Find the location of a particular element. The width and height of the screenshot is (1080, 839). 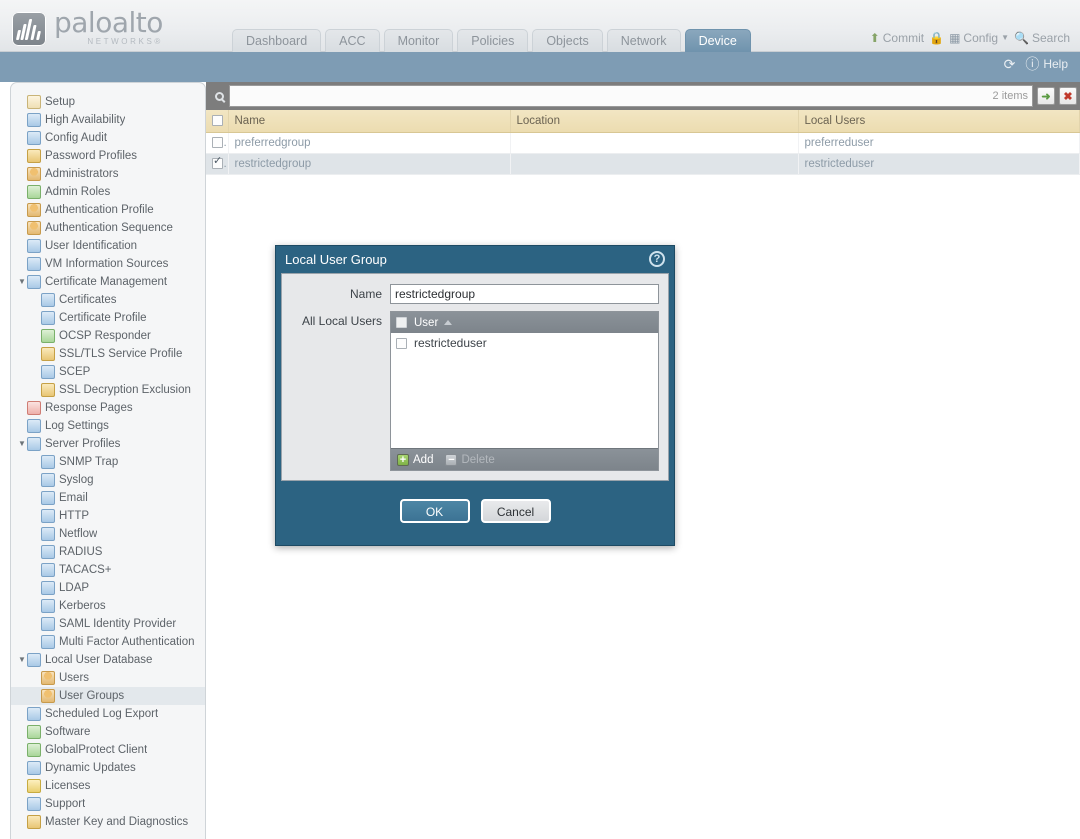

sidebar-item-netflow: Netflow is located at coordinates (108, 534).